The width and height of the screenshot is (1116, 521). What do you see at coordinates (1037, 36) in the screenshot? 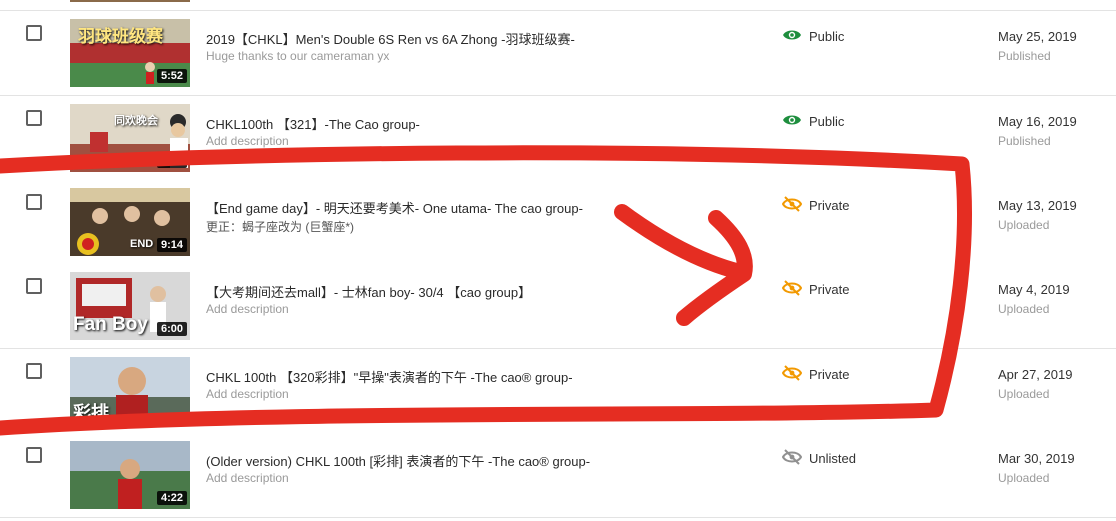
I see `upload-date: May 25, 2019` at bounding box center [1037, 36].